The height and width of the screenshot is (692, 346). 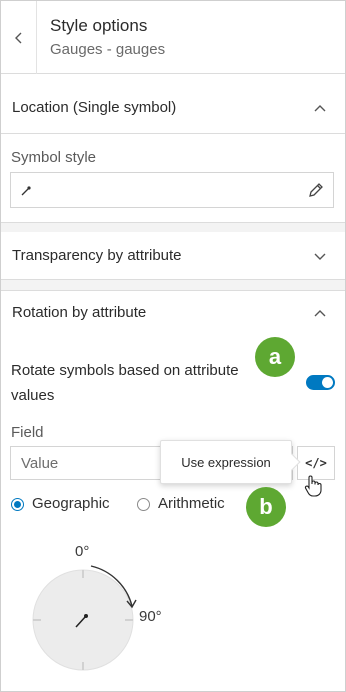 I want to click on chevron-down-icon, so click(x=320, y=256).